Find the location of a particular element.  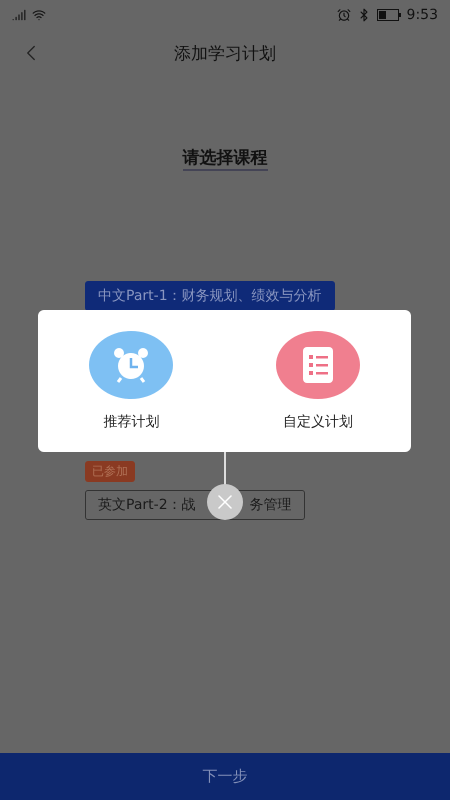

section-heading: 请选择课程 is located at coordinates (225, 158).